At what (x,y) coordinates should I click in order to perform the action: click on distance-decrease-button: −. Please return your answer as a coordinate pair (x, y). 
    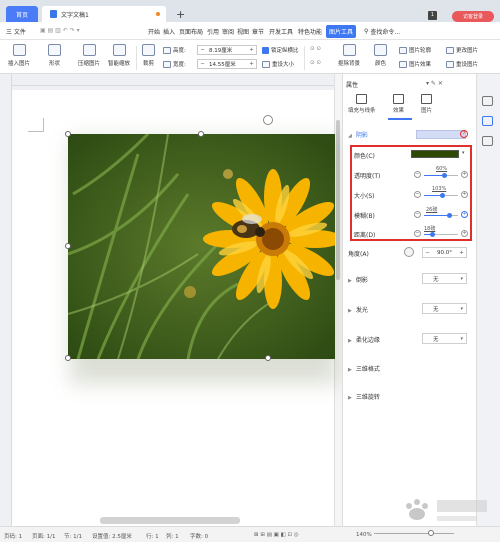
    Looking at the image, I should click on (417, 233).